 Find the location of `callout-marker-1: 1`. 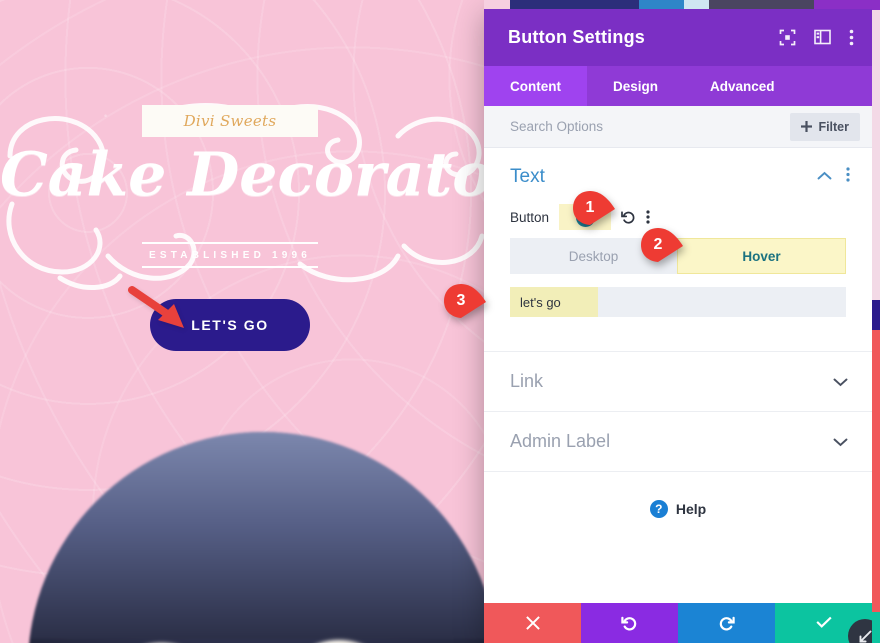

callout-marker-1: 1 is located at coordinates (594, 212).